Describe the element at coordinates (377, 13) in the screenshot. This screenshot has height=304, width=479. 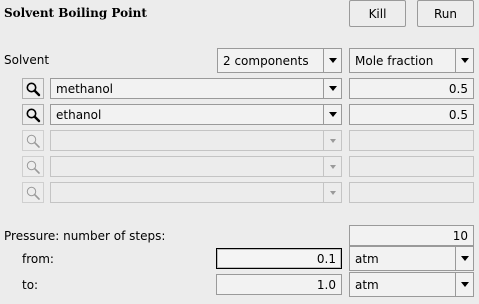
I see `kill-button: Kill` at that location.